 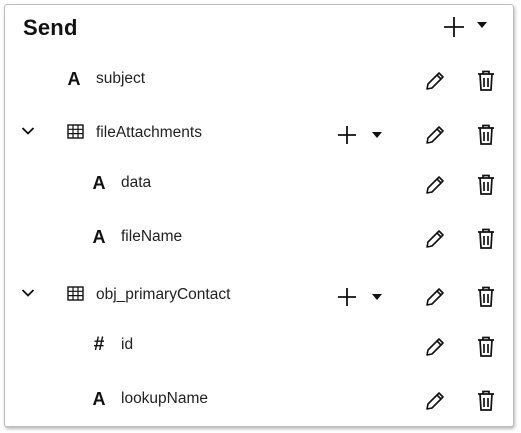 What do you see at coordinates (127, 344) in the screenshot?
I see `field-label-id: id` at bounding box center [127, 344].